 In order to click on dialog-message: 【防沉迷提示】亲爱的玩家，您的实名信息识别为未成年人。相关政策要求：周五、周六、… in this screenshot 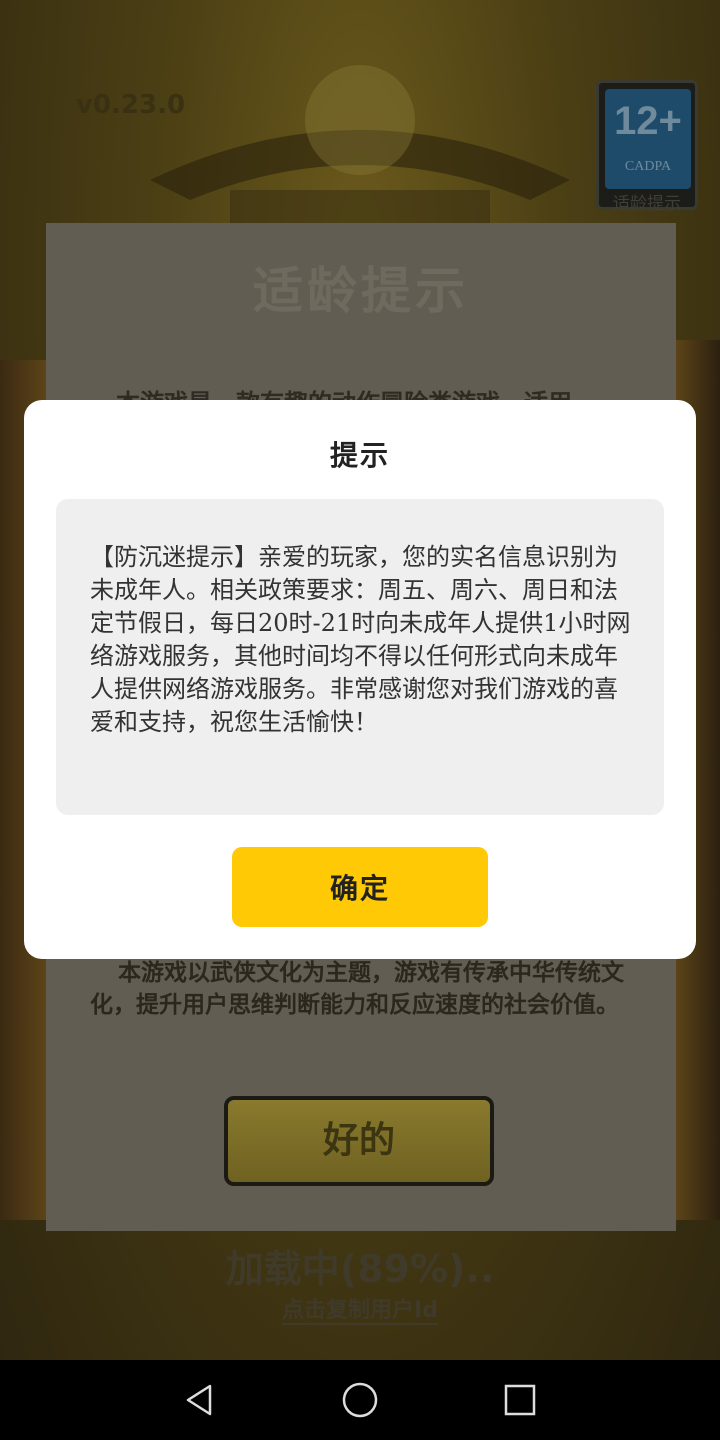, I will do `click(360, 639)`.